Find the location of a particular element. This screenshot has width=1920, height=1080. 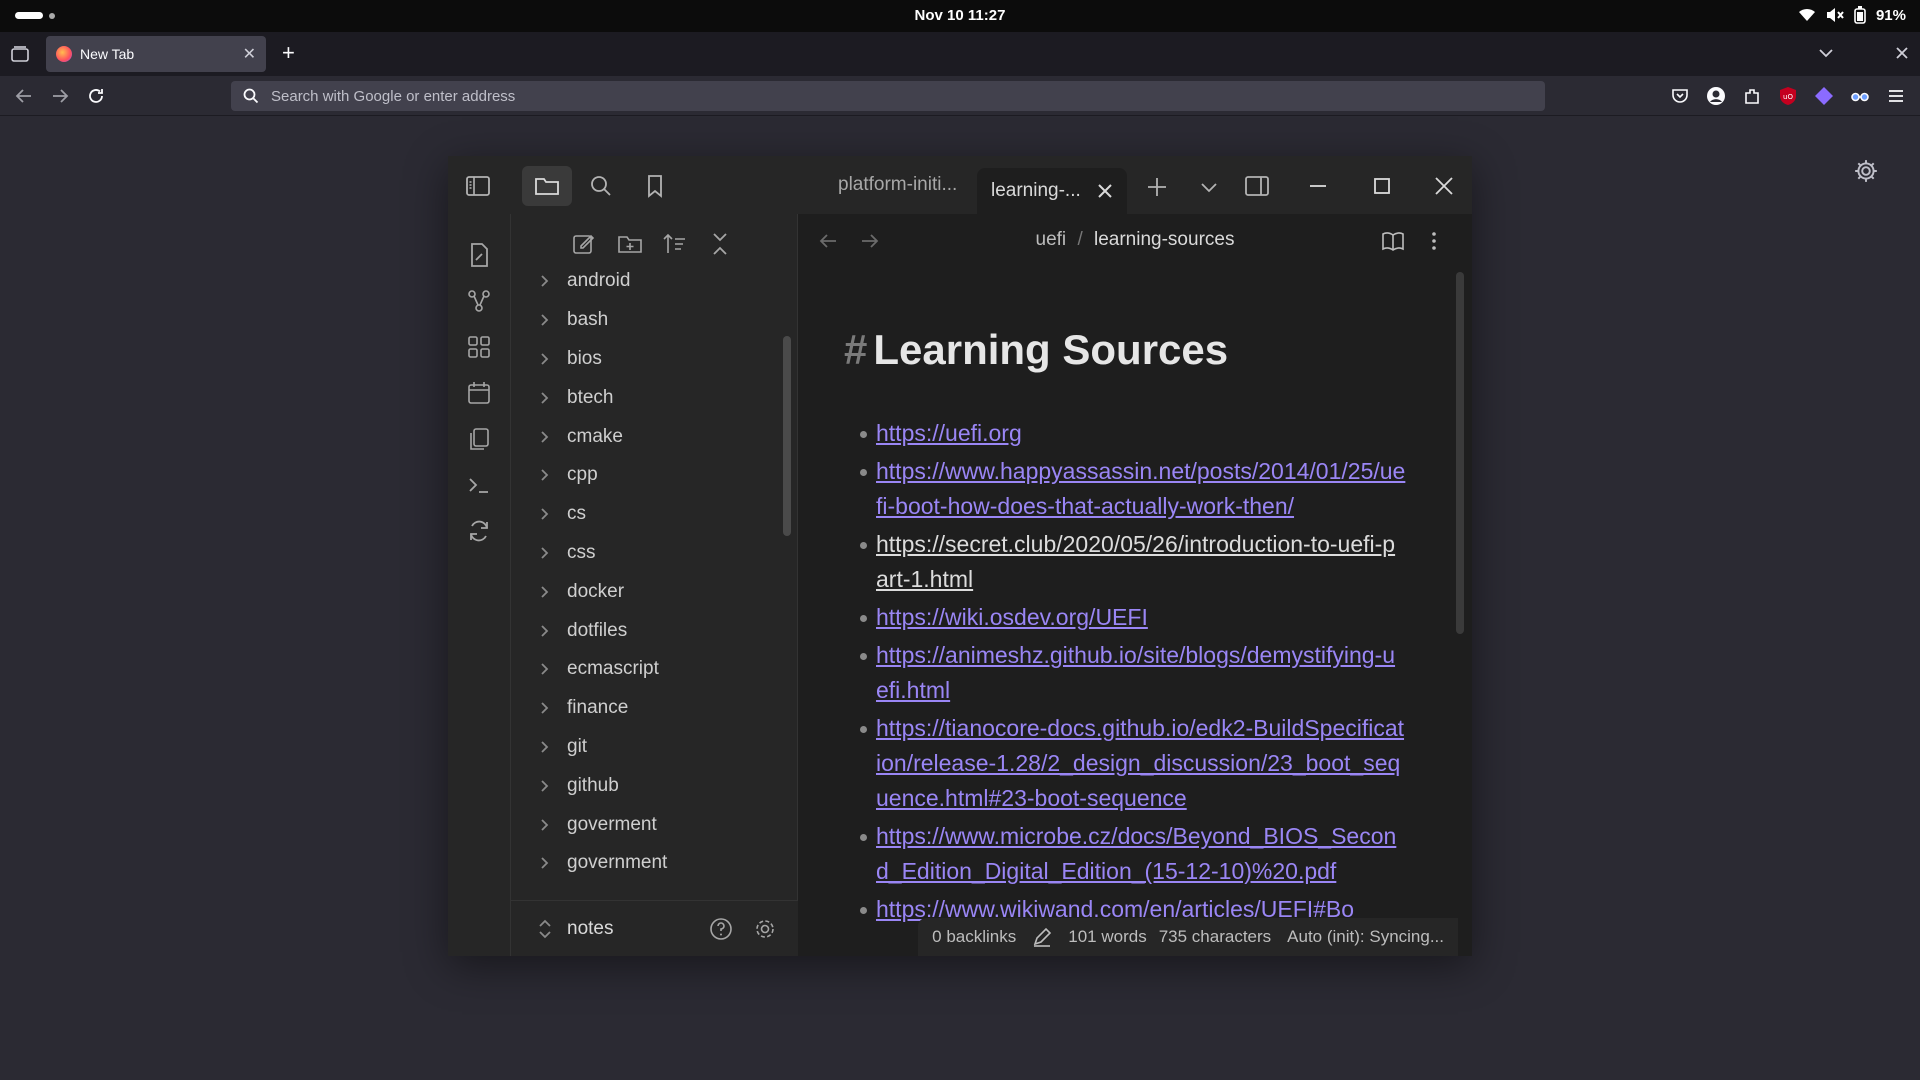

volume-muted-icon is located at coordinates (1835, 15).